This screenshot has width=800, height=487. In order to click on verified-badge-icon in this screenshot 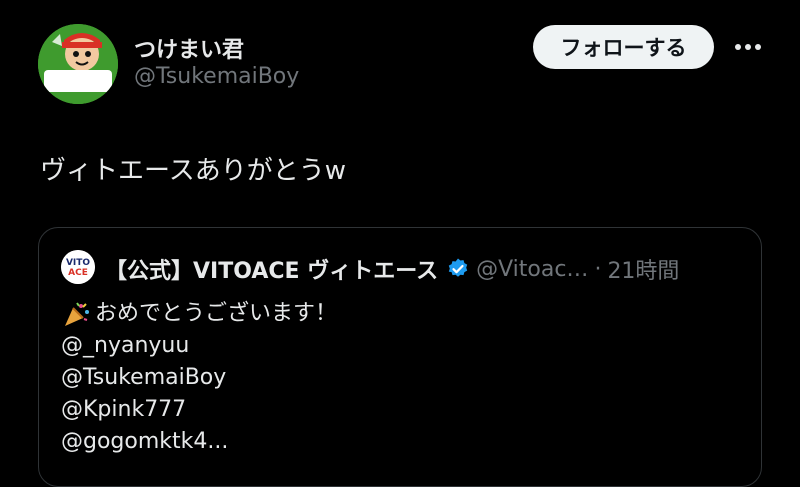, I will do `click(458, 269)`.